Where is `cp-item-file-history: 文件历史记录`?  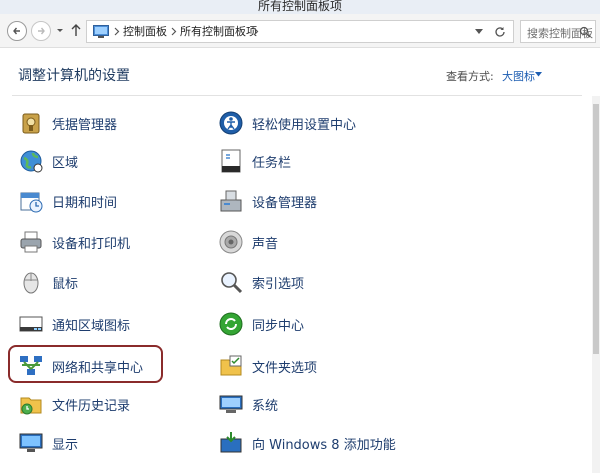 cp-item-file-history: 文件历史记录 is located at coordinates (74, 404).